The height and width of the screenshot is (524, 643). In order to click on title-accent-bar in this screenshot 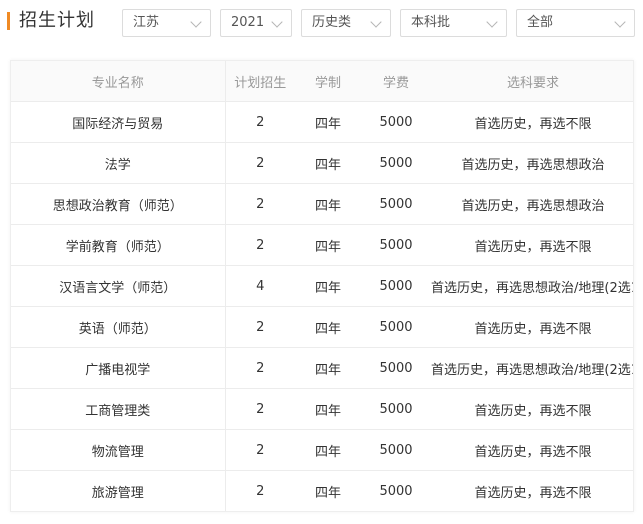, I will do `click(8, 21)`.